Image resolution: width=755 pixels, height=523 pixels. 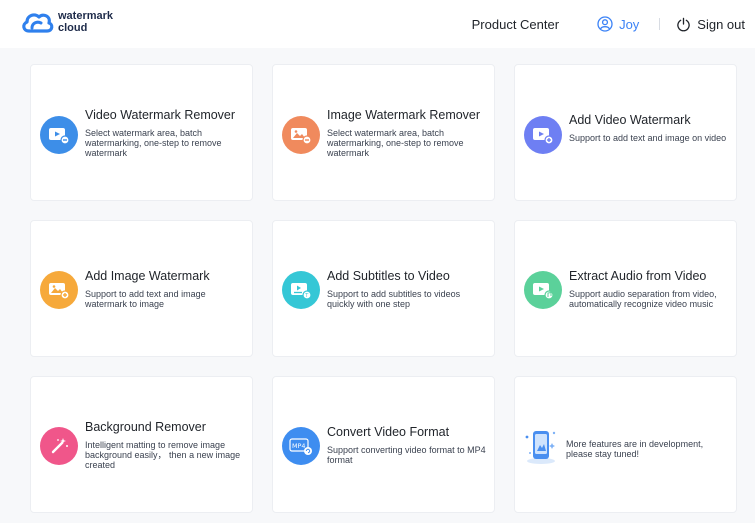 What do you see at coordinates (301, 135) in the screenshot?
I see `image-remove-icon` at bounding box center [301, 135].